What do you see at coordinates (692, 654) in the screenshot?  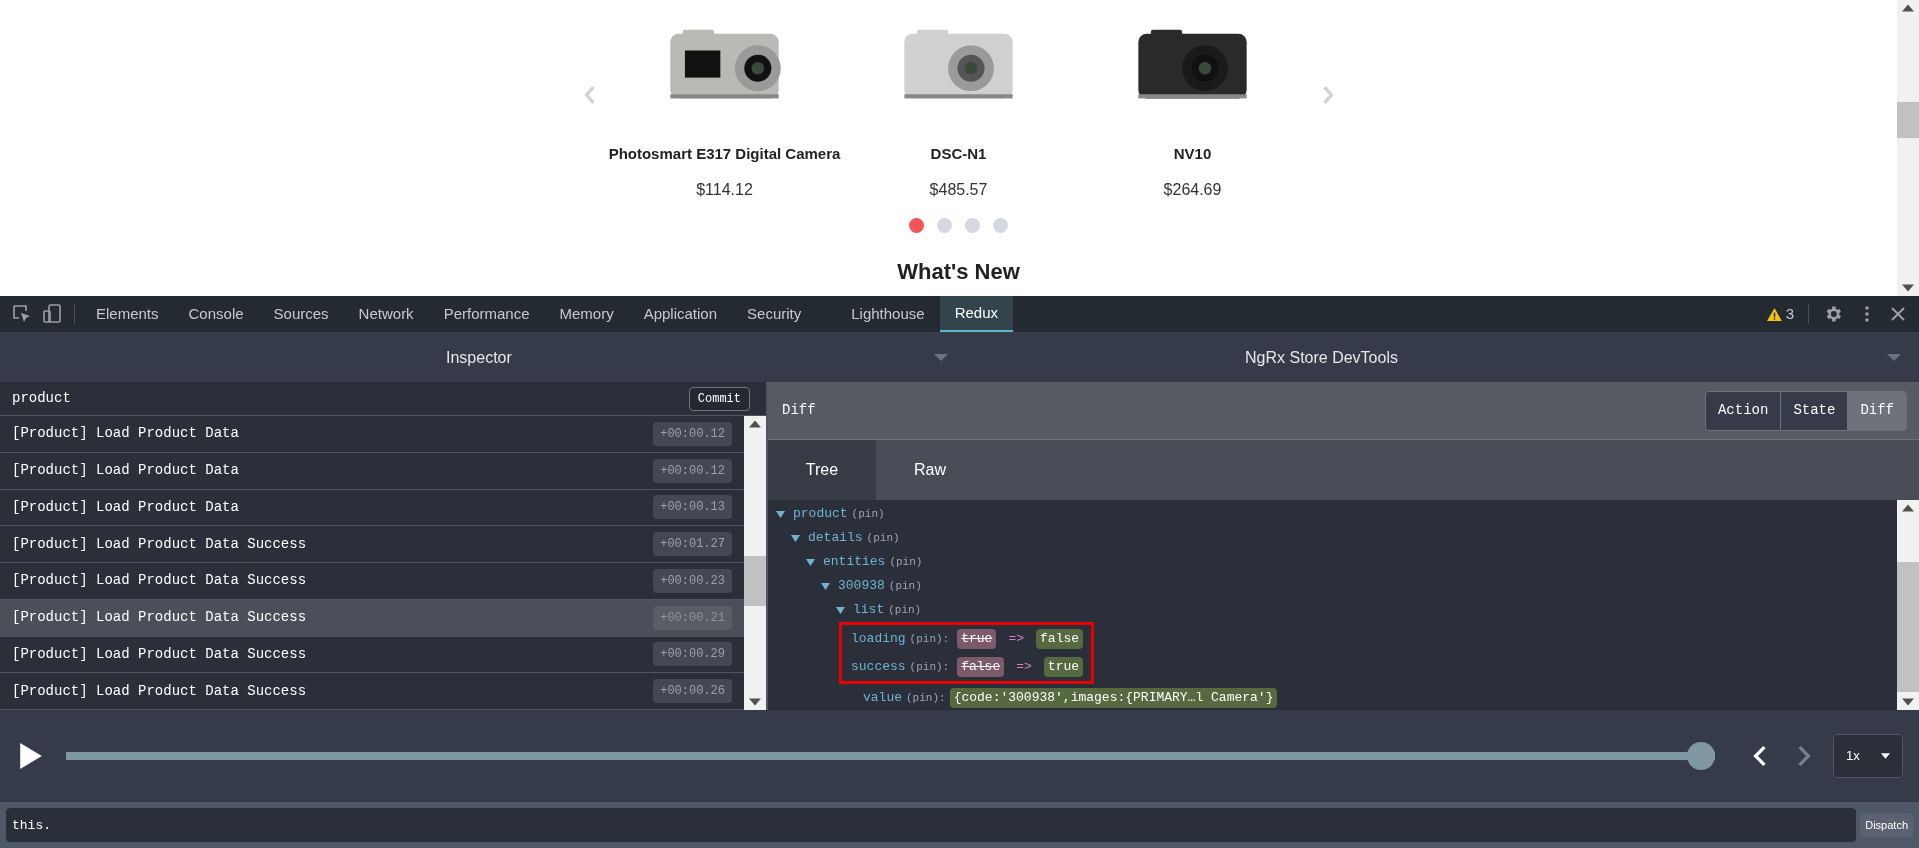 I see `action-time: +00:00.29` at bounding box center [692, 654].